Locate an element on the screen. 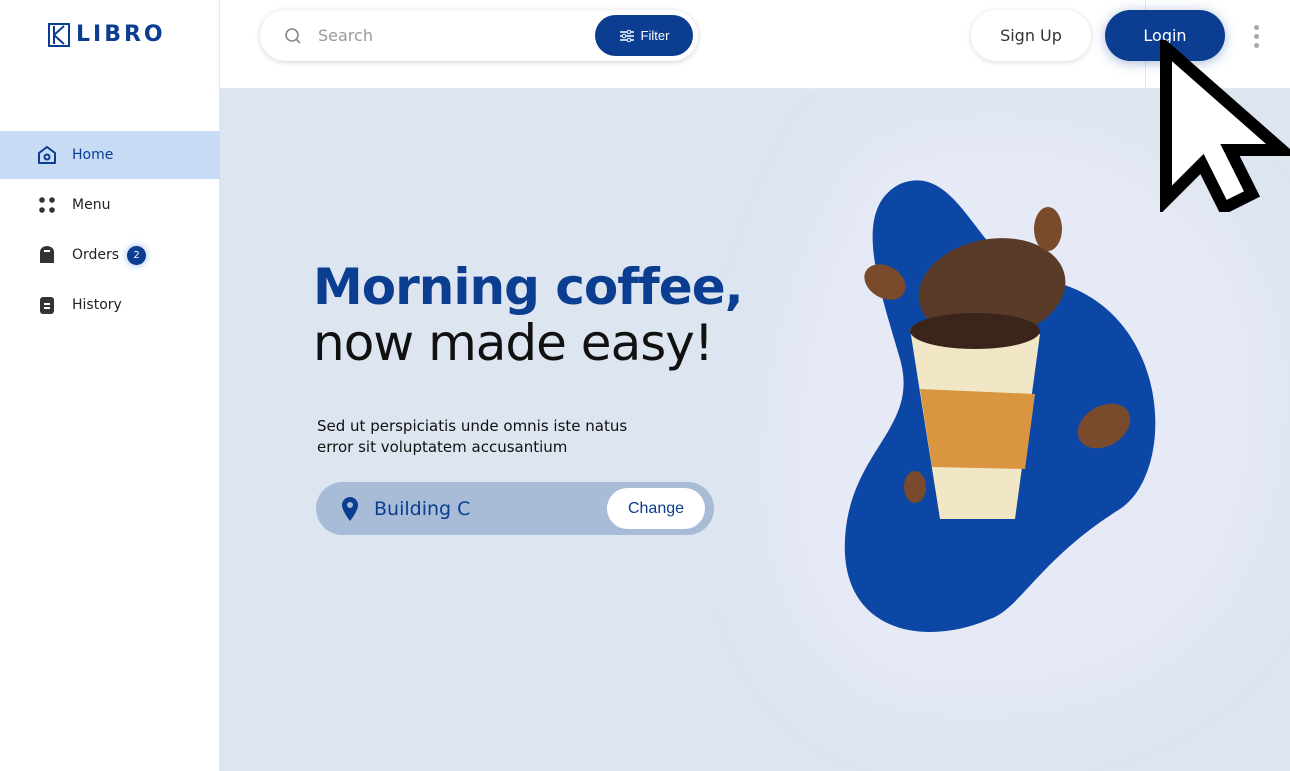  mouse-cursor-icon is located at coordinates (1225, 126).